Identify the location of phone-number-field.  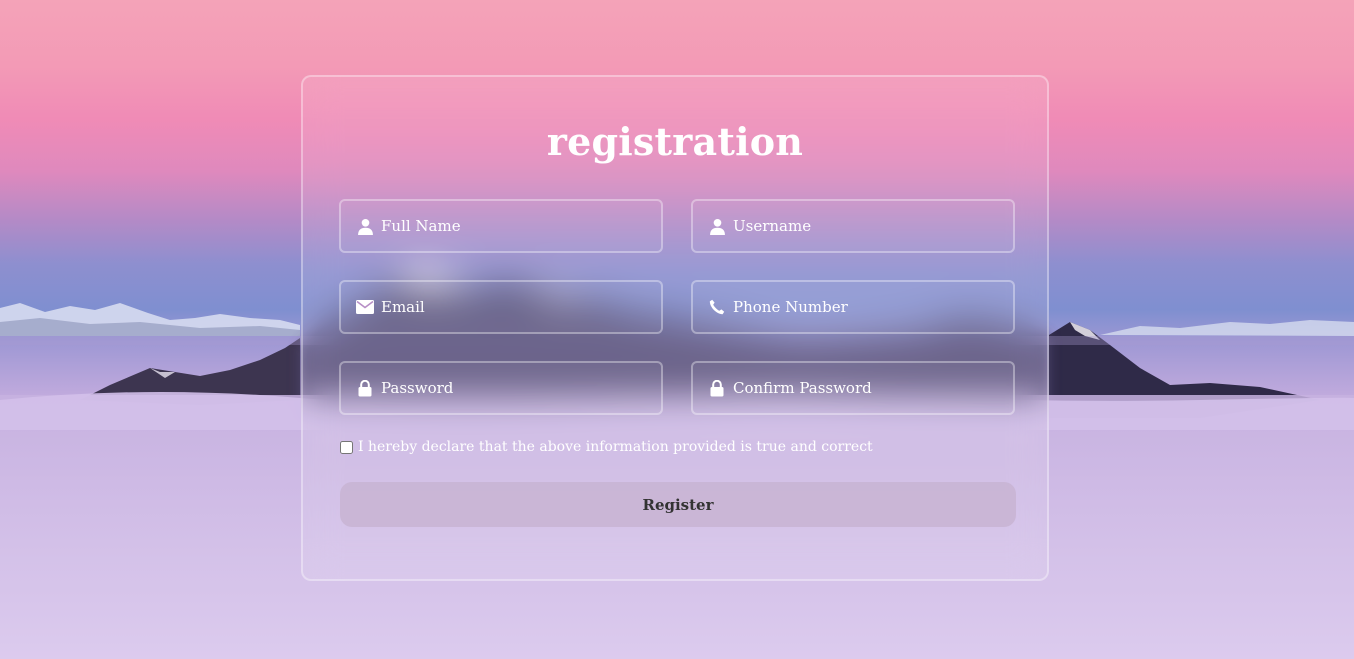
(853, 307).